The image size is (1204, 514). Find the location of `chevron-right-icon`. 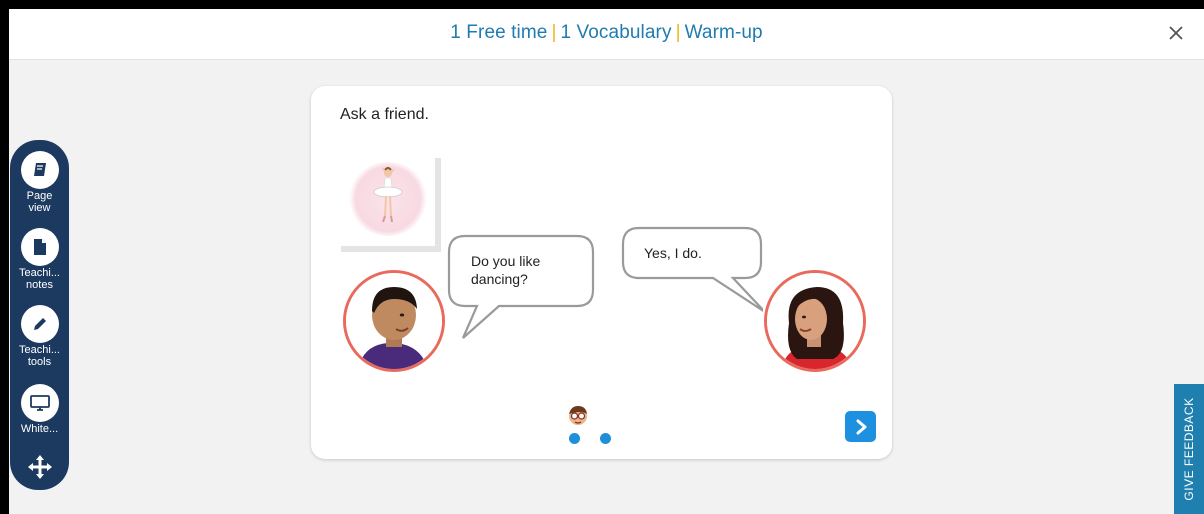

chevron-right-icon is located at coordinates (861, 426).